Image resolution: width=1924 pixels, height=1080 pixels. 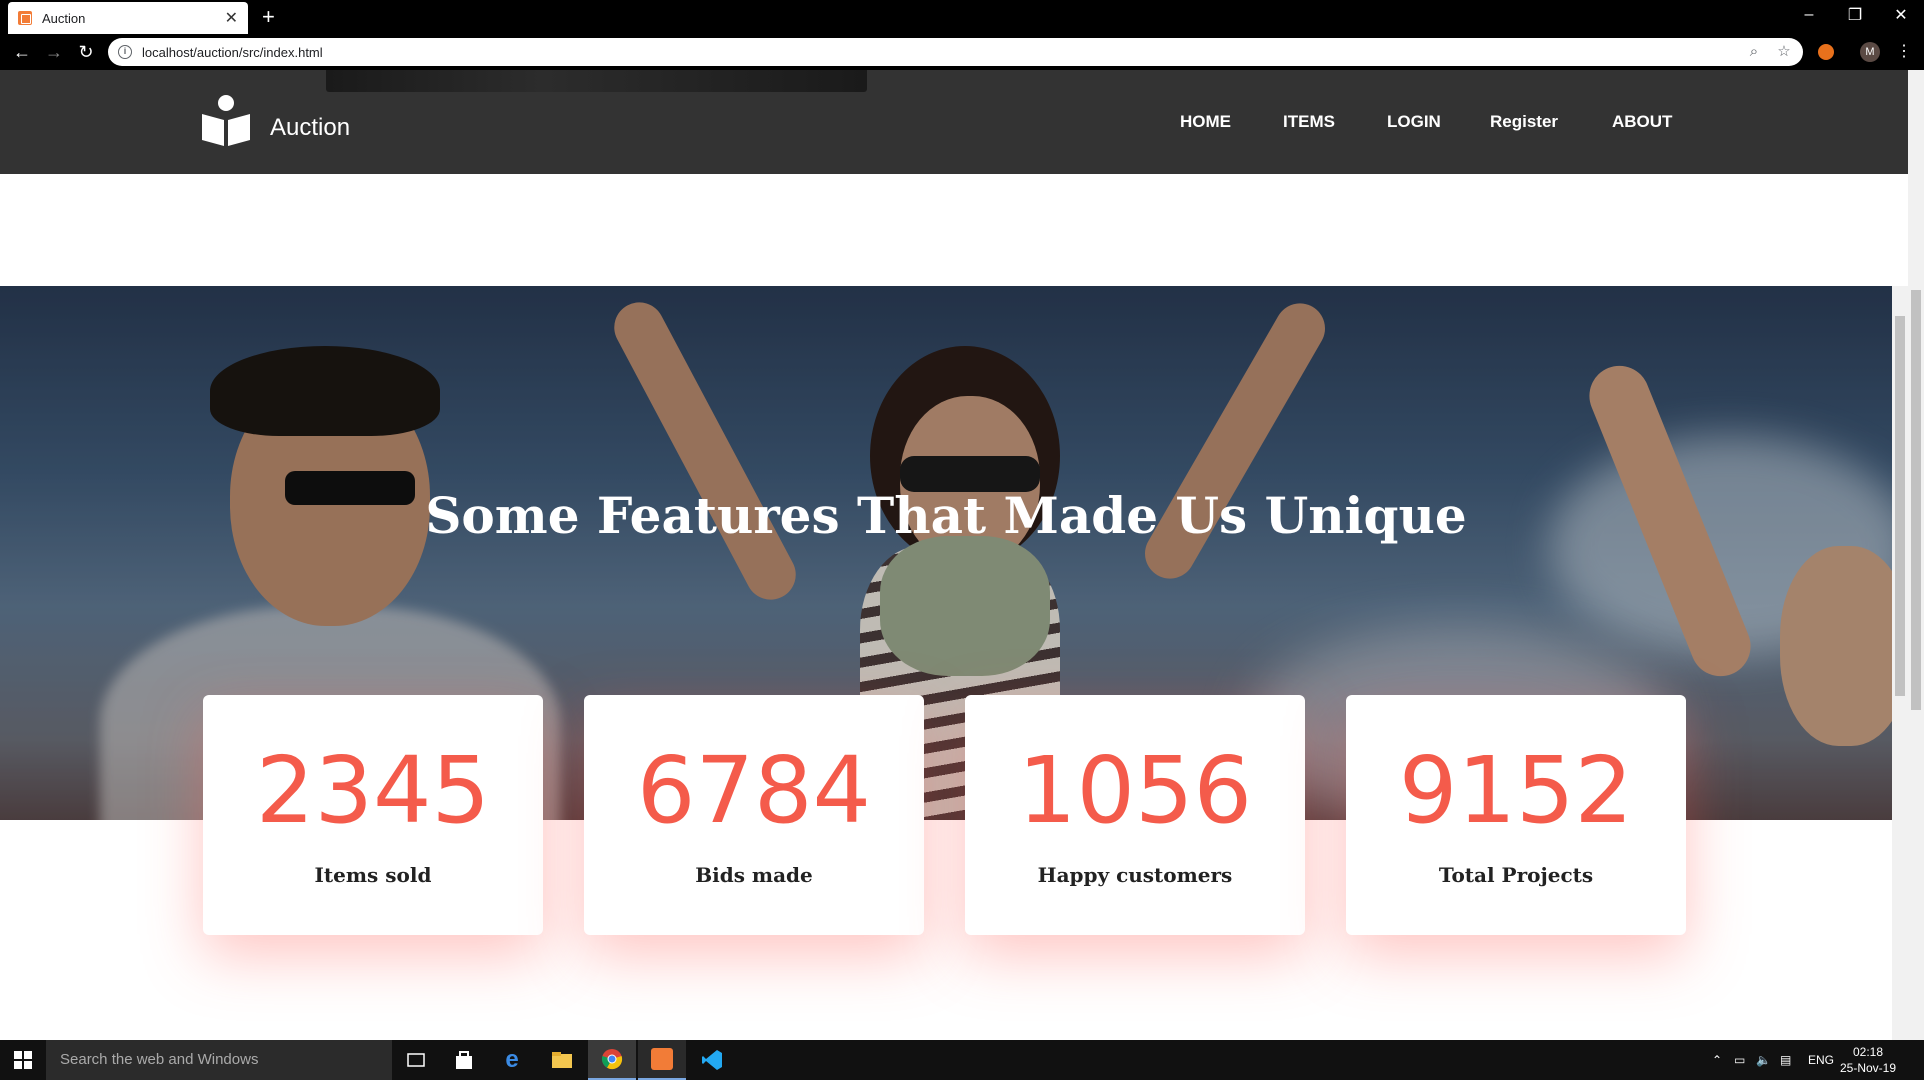 What do you see at coordinates (1309, 122) in the screenshot?
I see `nav-items: ITEMS` at bounding box center [1309, 122].